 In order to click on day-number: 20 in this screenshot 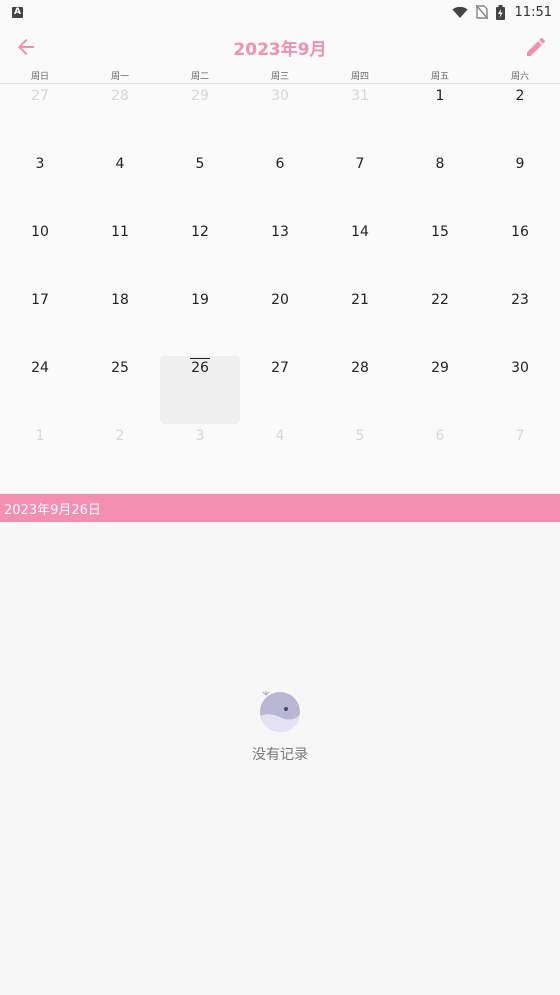, I will do `click(280, 300)`.